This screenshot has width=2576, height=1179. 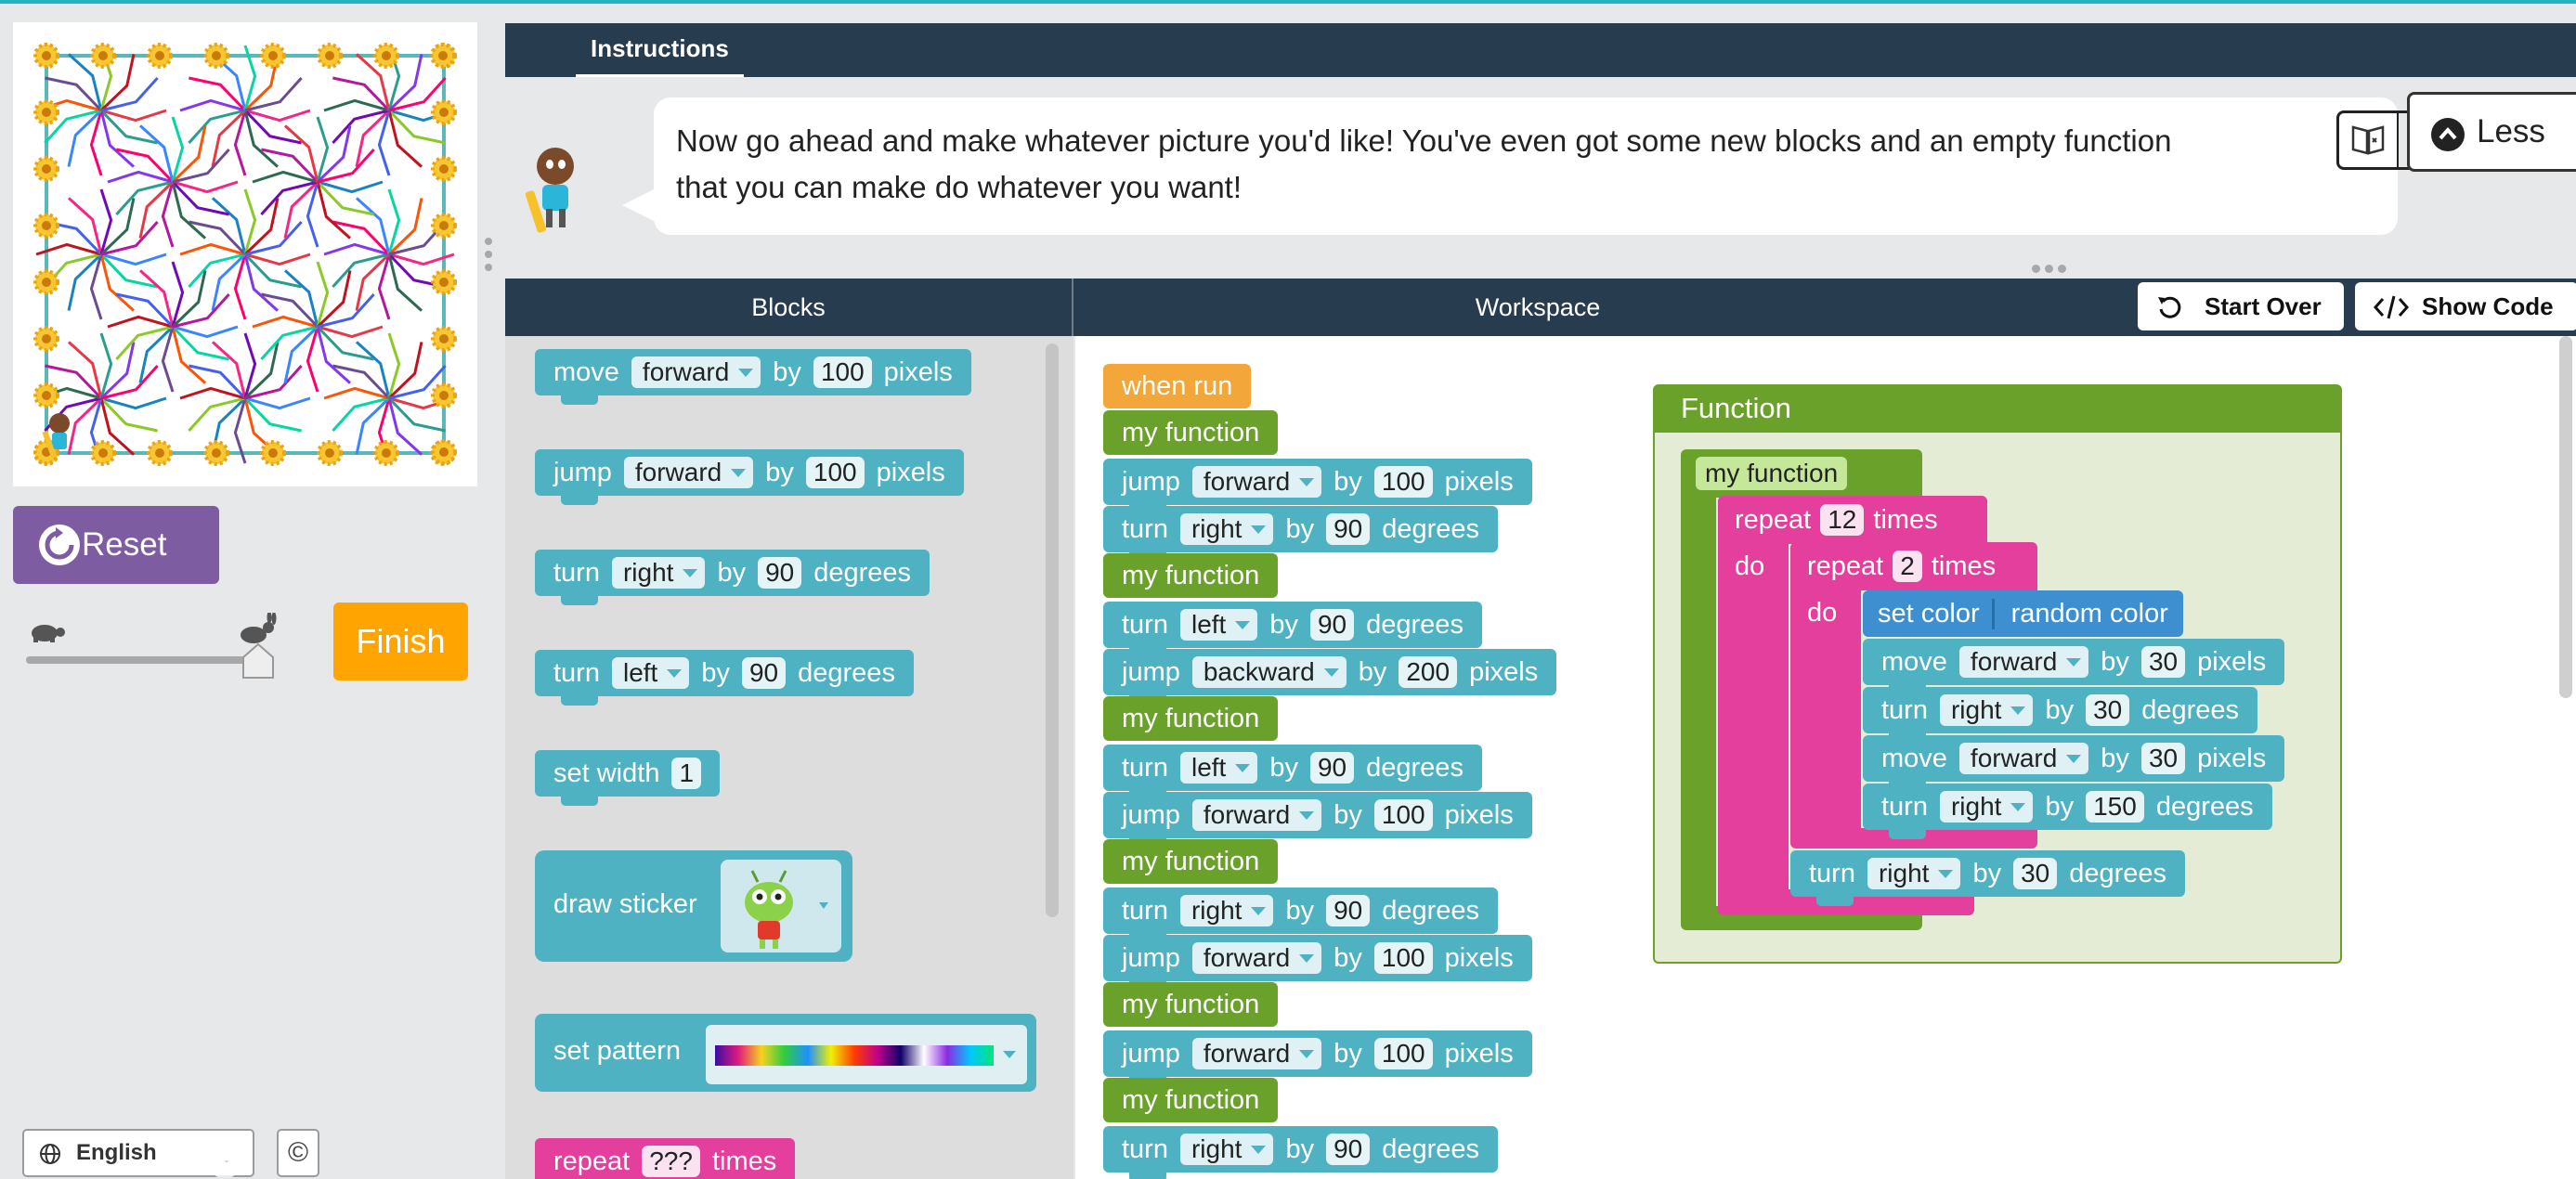 I want to click on set-color-block: set color random color, so click(x=2023, y=613).